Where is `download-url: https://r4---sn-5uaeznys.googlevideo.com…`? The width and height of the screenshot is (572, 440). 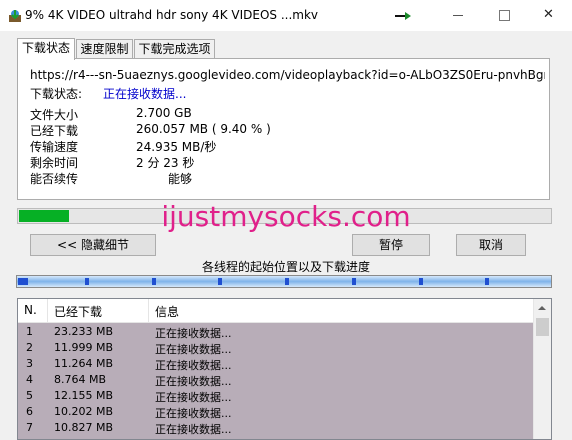 download-url: https://r4---sn-5uaeznys.googlevideo.com… is located at coordinates (287, 75).